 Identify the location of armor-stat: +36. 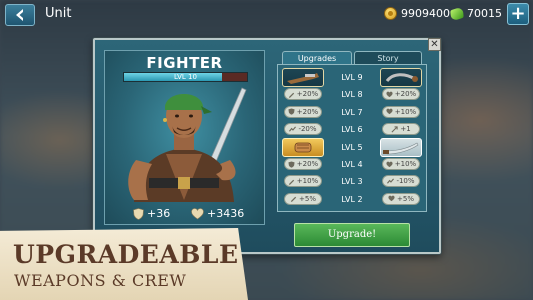
(151, 213).